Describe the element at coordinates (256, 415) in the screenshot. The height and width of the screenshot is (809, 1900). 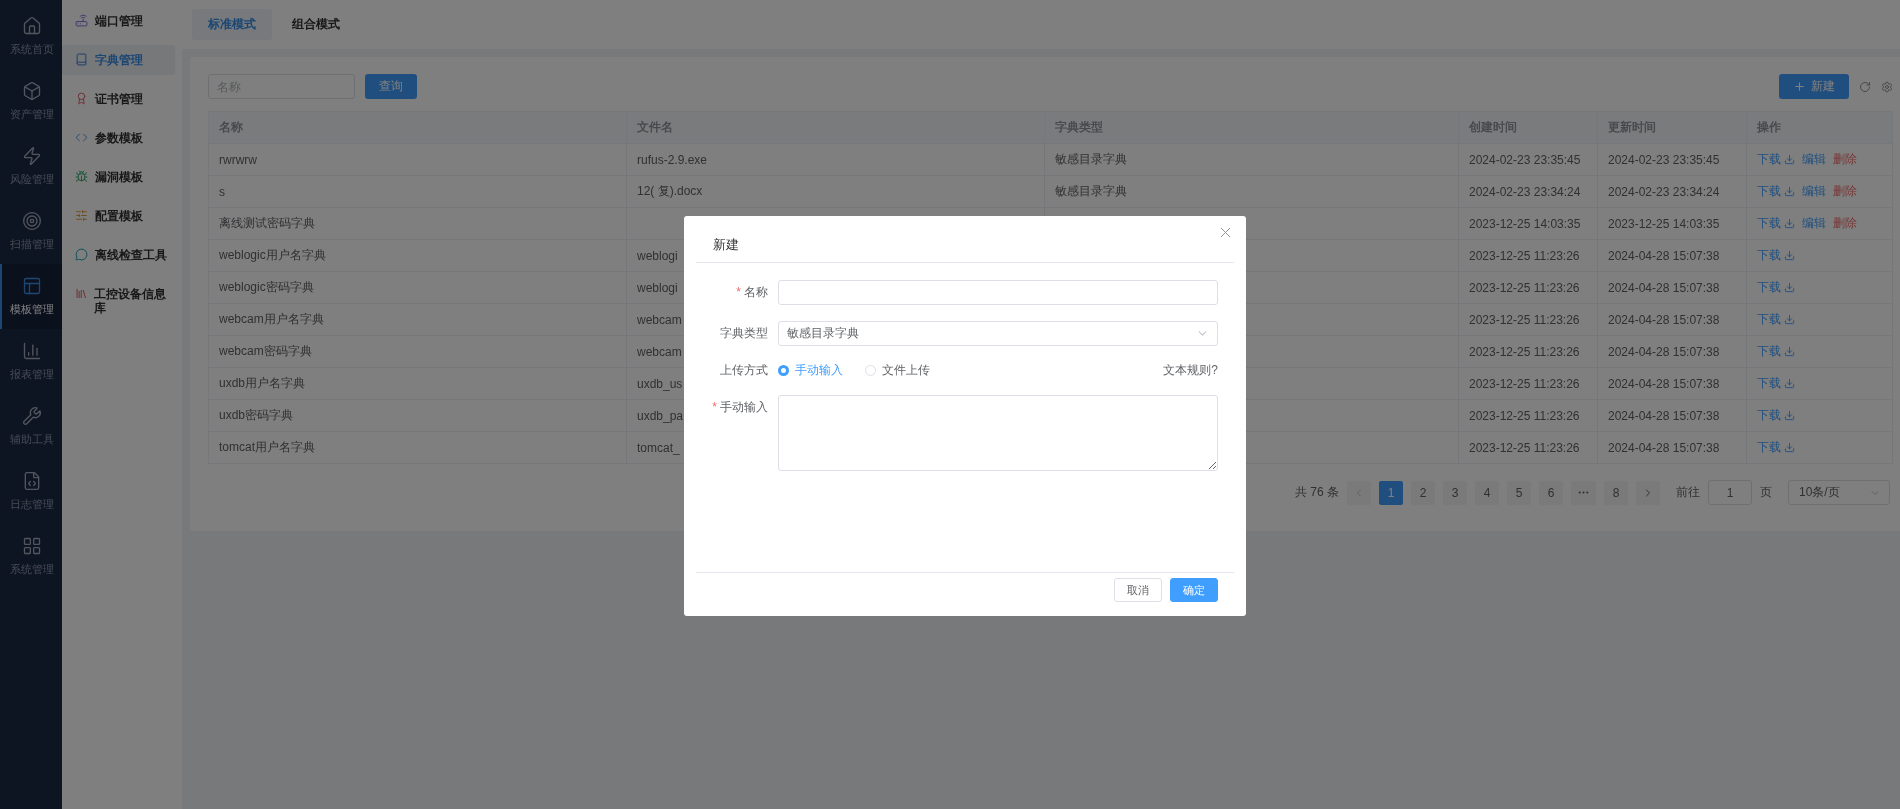
I see `cell-text: uxdb密码字典` at that location.